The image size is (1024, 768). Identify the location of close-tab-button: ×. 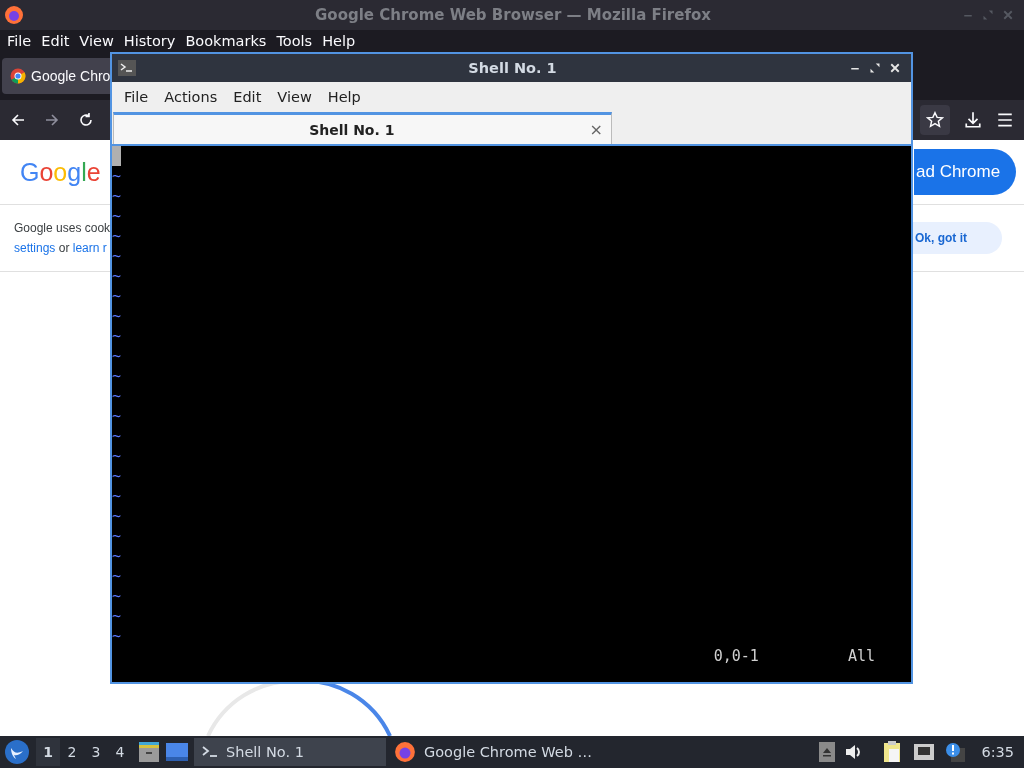
(596, 129).